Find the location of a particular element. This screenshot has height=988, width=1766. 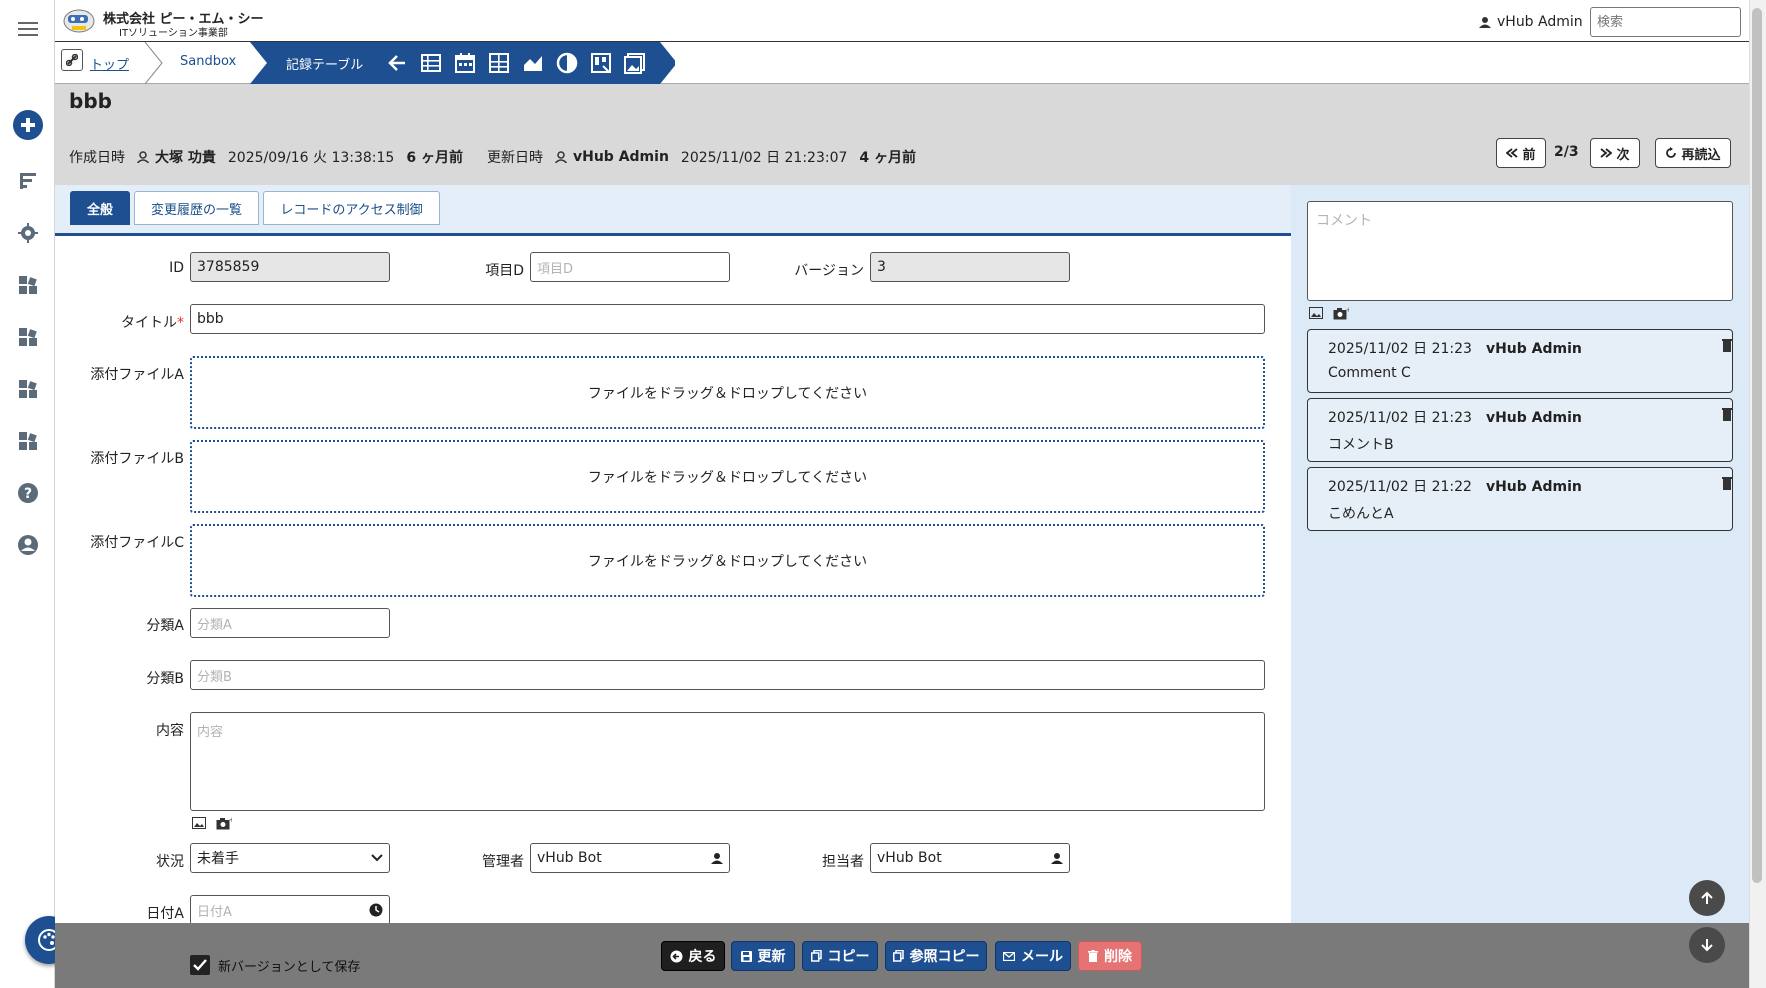

company-logo-icon is located at coordinates (79, 21).